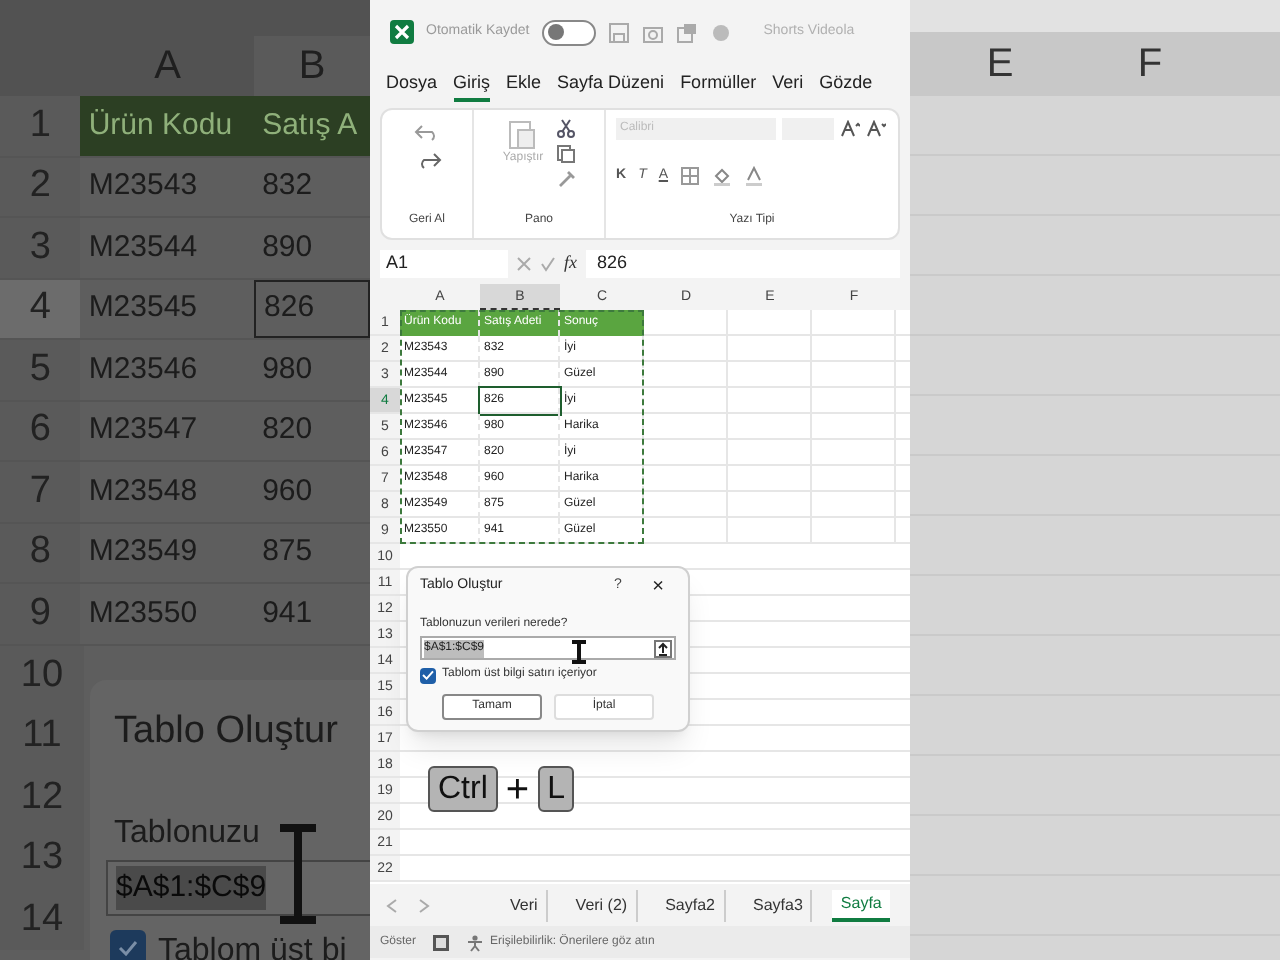 The width and height of the screenshot is (1280, 960). What do you see at coordinates (525, 905) in the screenshot?
I see `sheet-tab: Veri` at bounding box center [525, 905].